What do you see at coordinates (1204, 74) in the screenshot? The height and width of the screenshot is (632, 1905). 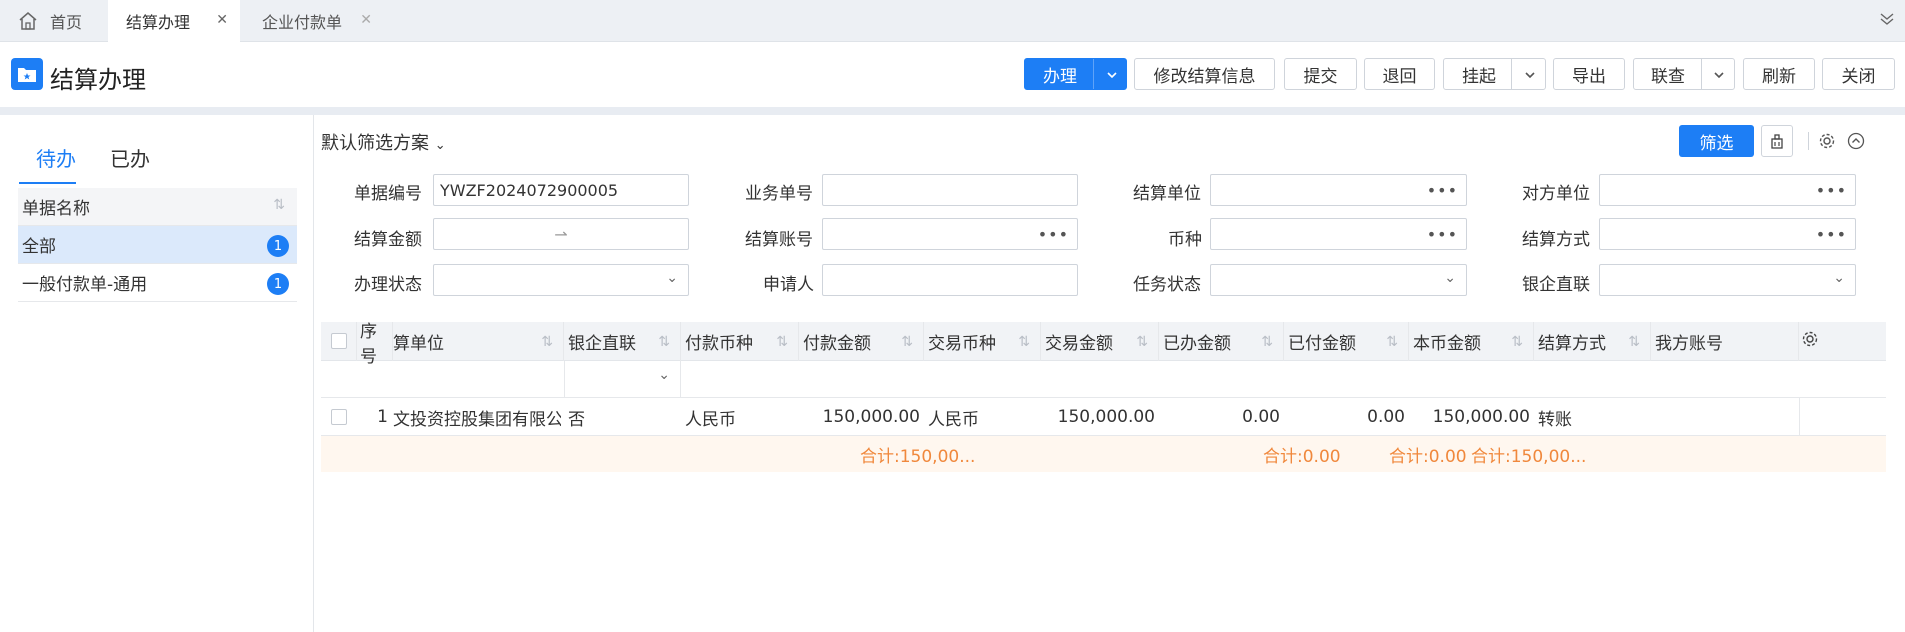 I see `modify-settlement-button: 修改结算信息` at bounding box center [1204, 74].